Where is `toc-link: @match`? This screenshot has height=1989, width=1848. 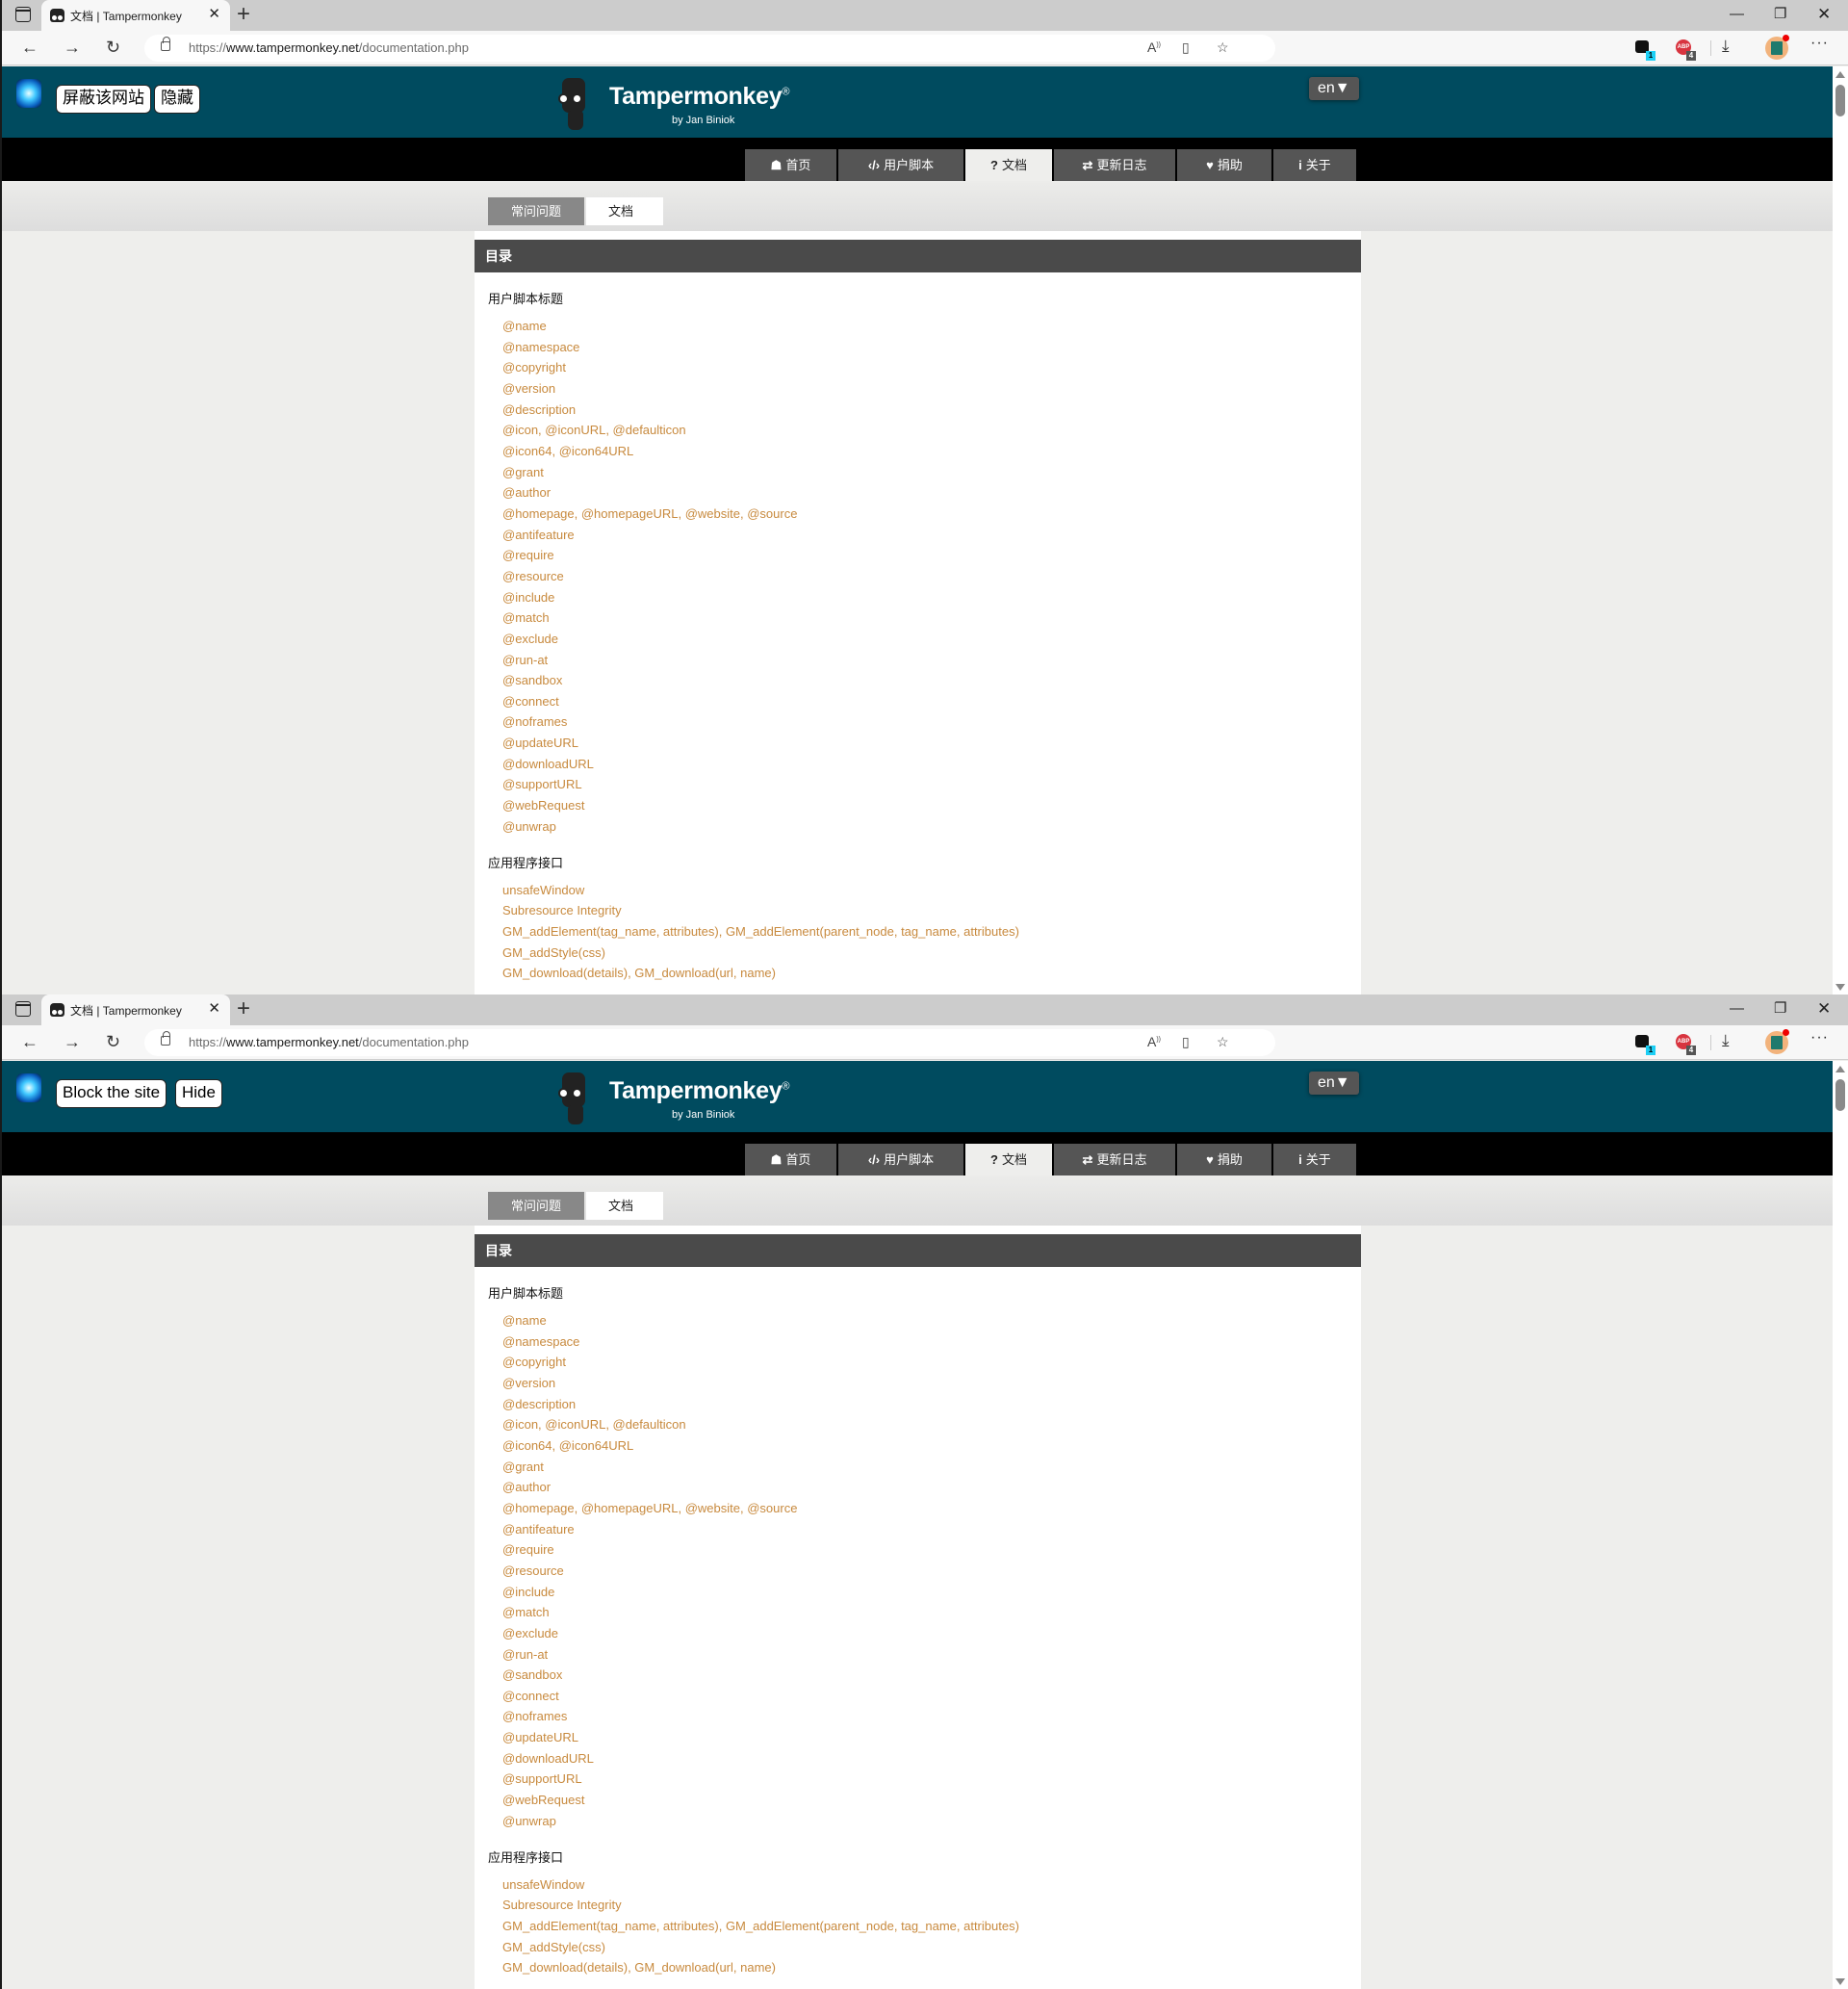 toc-link: @match is located at coordinates (649, 618).